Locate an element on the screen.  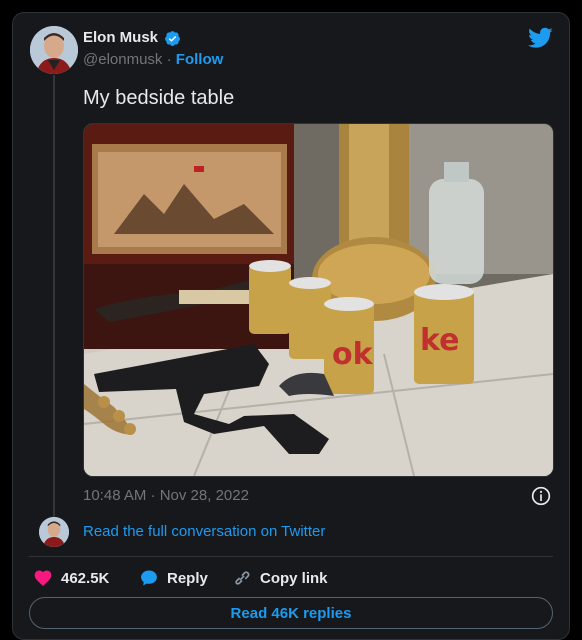
author-handle: @elonmusk is located at coordinates (122, 59).